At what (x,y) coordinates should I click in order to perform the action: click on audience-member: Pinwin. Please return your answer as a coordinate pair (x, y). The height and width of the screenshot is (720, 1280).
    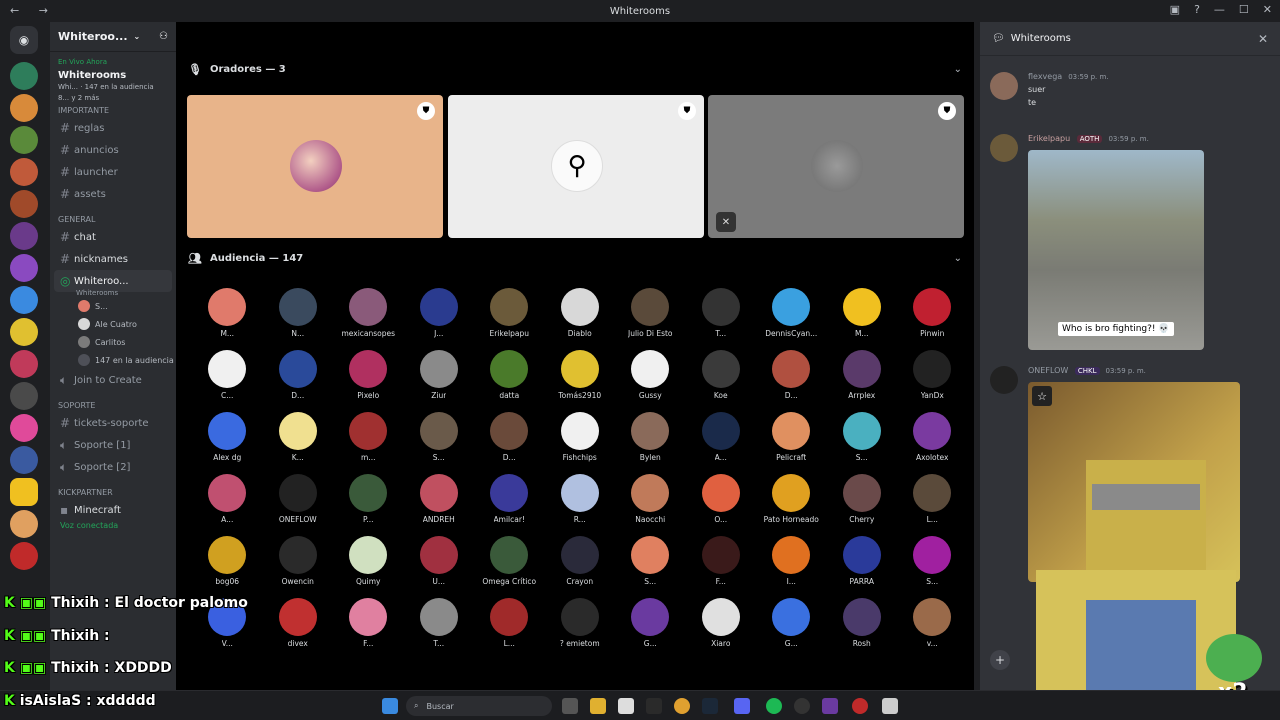
    Looking at the image, I should click on (932, 313).